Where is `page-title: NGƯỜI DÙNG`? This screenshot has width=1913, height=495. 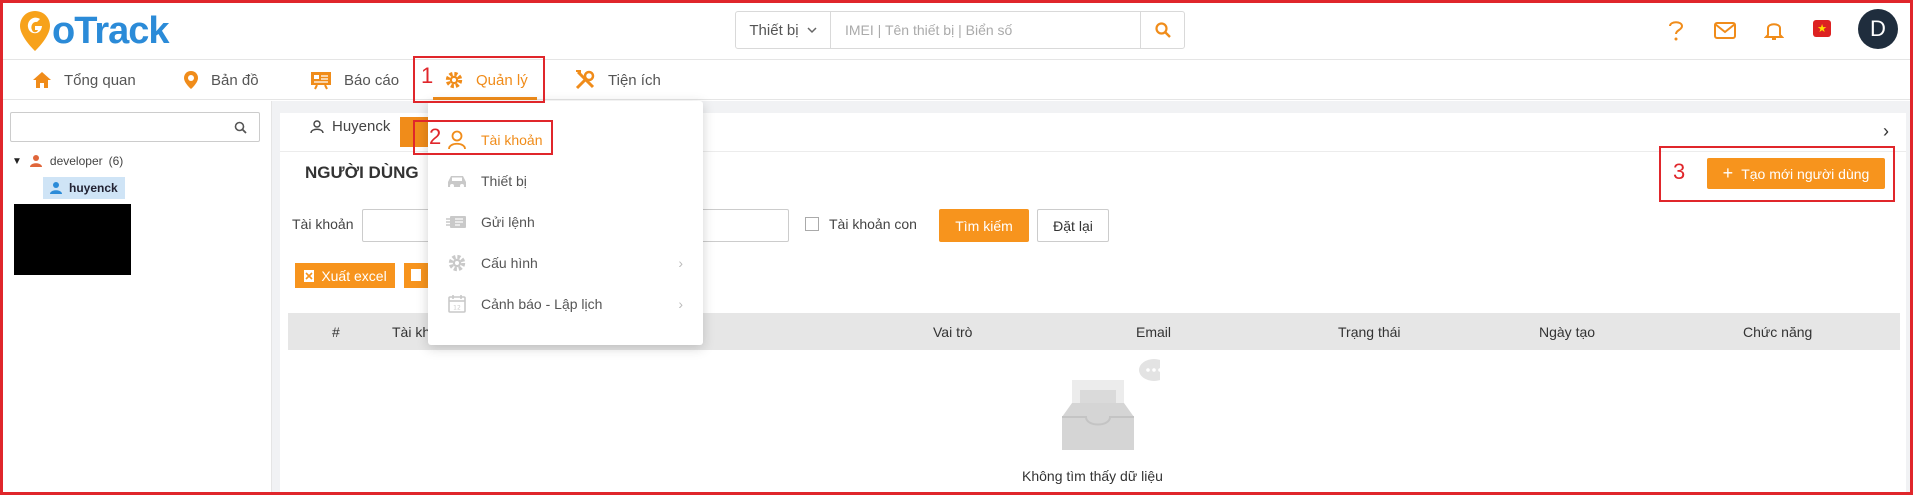 page-title: NGƯỜI DÙNG is located at coordinates (362, 172).